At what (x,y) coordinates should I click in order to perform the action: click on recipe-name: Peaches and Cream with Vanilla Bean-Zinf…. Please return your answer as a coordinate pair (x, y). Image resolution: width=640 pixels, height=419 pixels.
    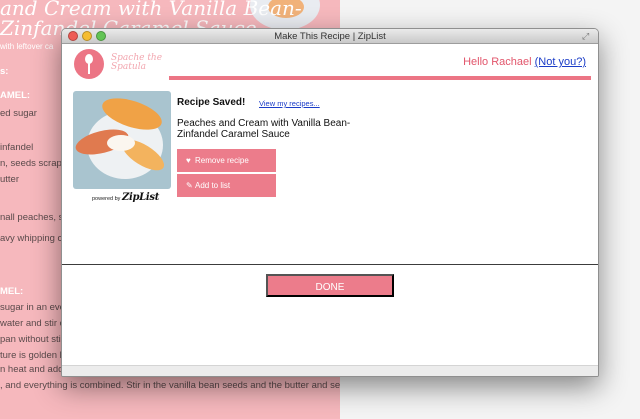
    Looking at the image, I should click on (264, 129).